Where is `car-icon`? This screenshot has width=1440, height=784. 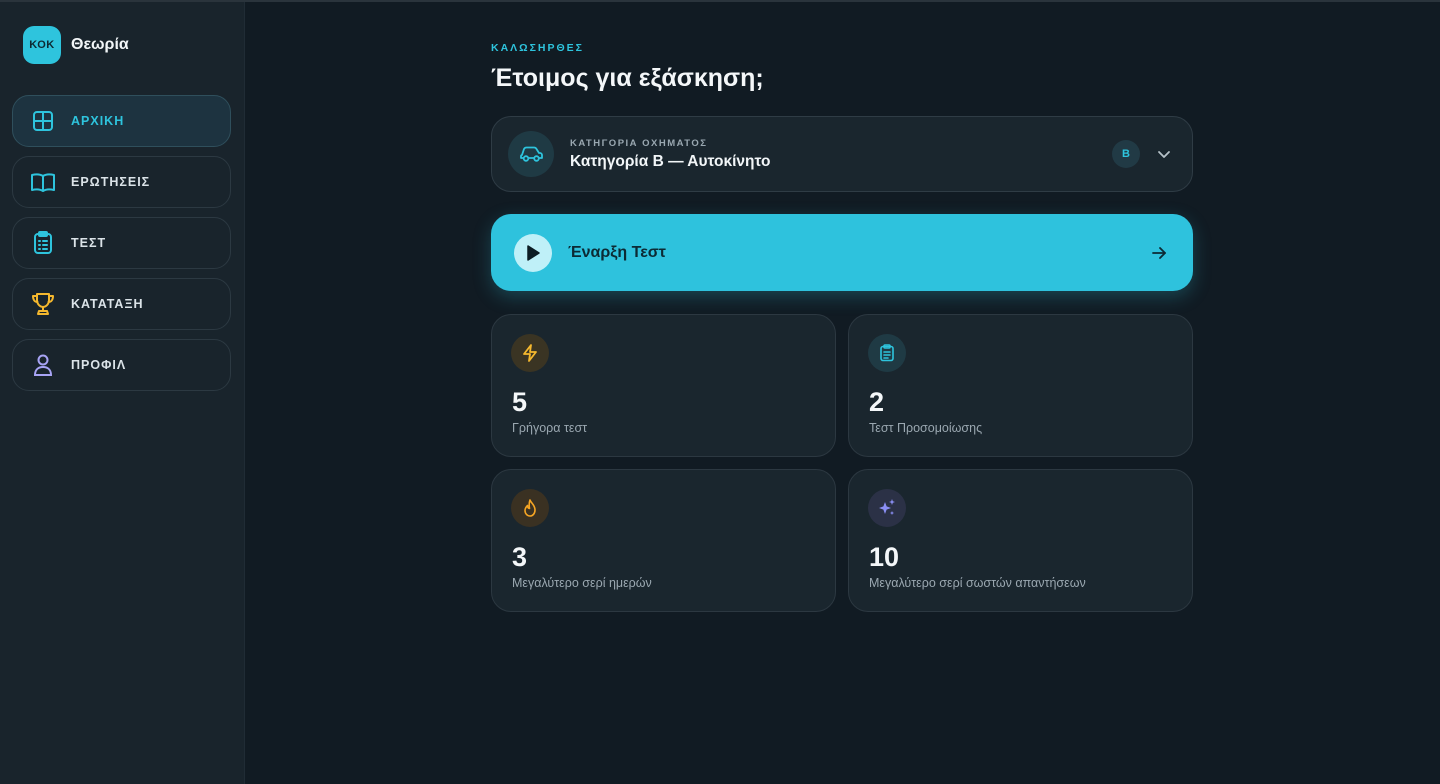 car-icon is located at coordinates (531, 154).